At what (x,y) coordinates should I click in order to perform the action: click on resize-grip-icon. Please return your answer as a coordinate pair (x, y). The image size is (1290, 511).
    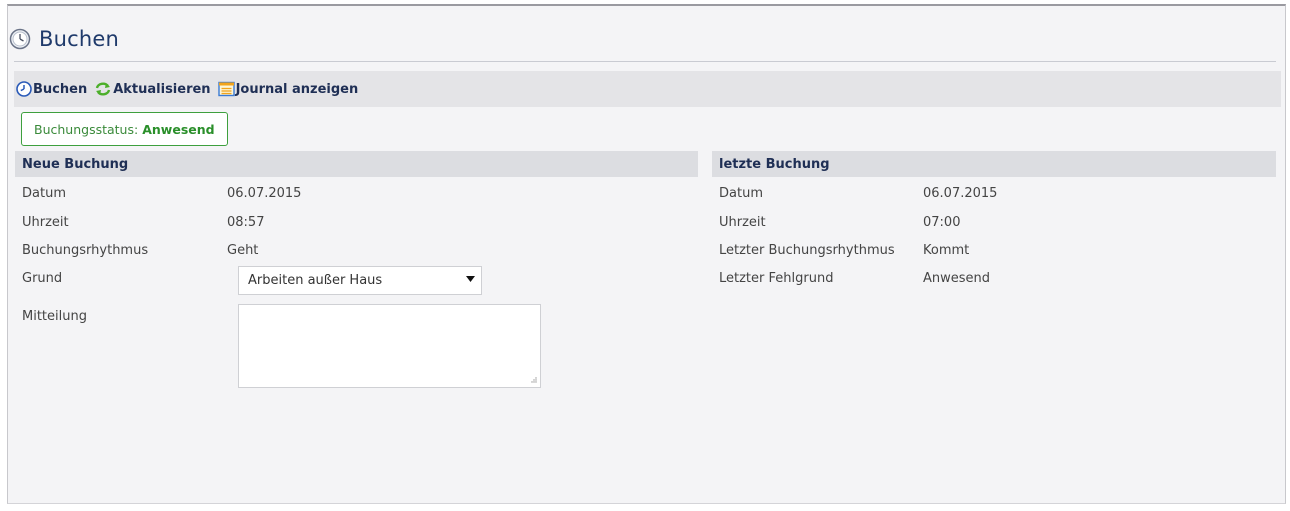
    Looking at the image, I should click on (533, 380).